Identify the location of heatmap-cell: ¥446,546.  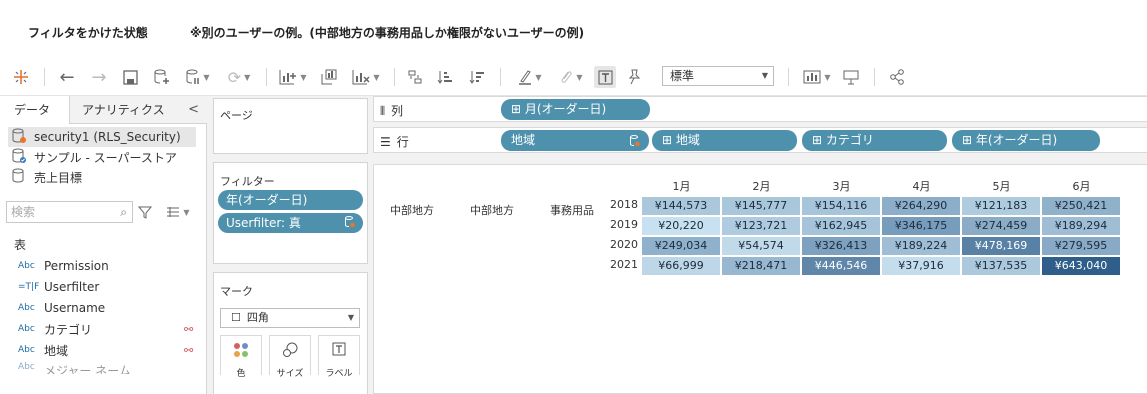
(841, 266).